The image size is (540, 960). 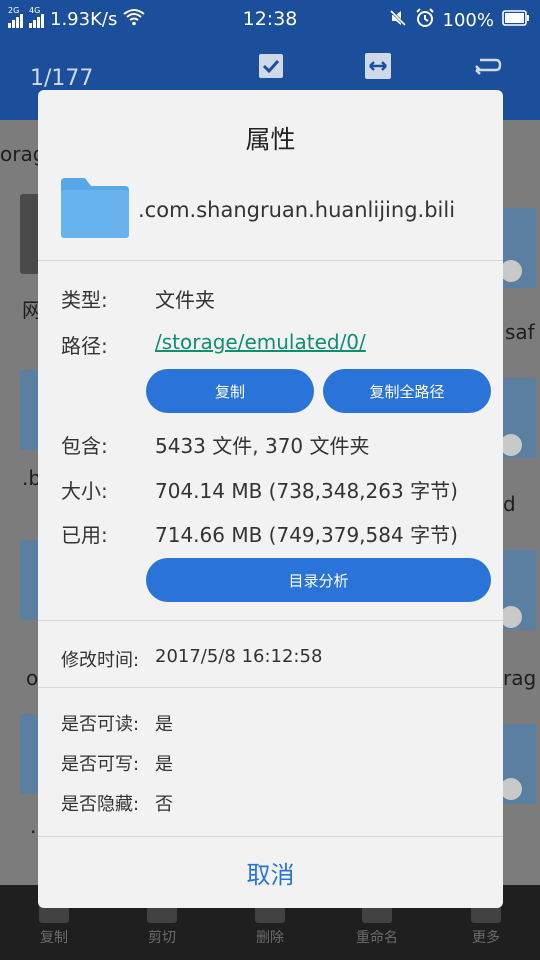 I want to click on size-label: 大小:, so click(x=84, y=491).